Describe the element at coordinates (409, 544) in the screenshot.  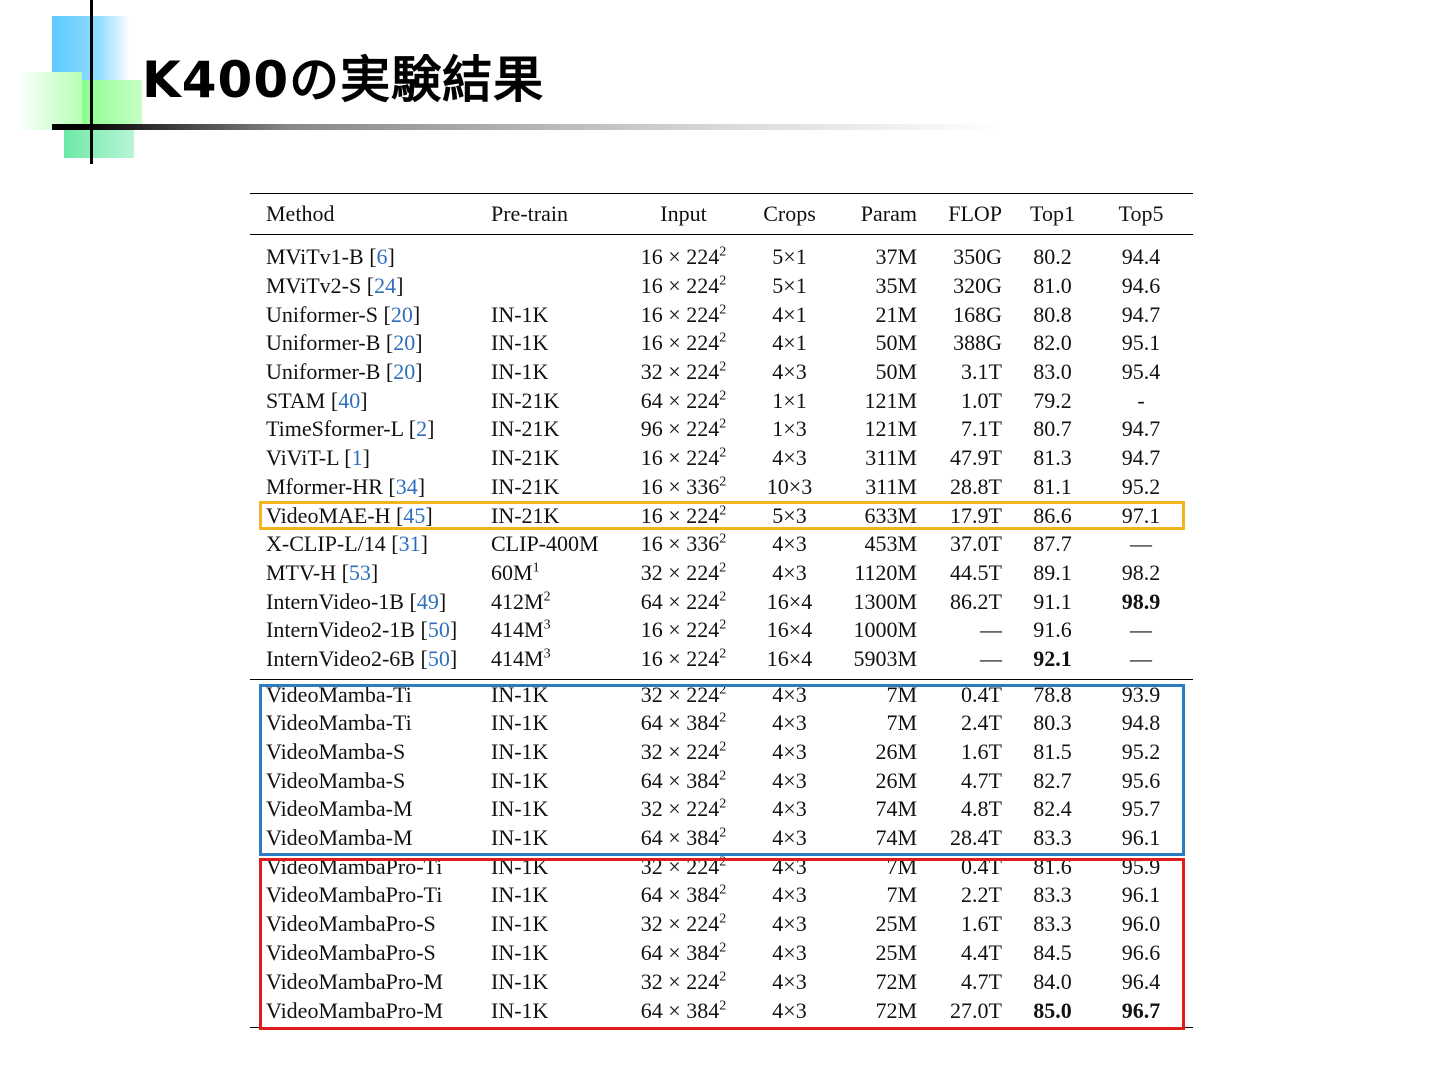
I see `citation-ref: 31` at that location.